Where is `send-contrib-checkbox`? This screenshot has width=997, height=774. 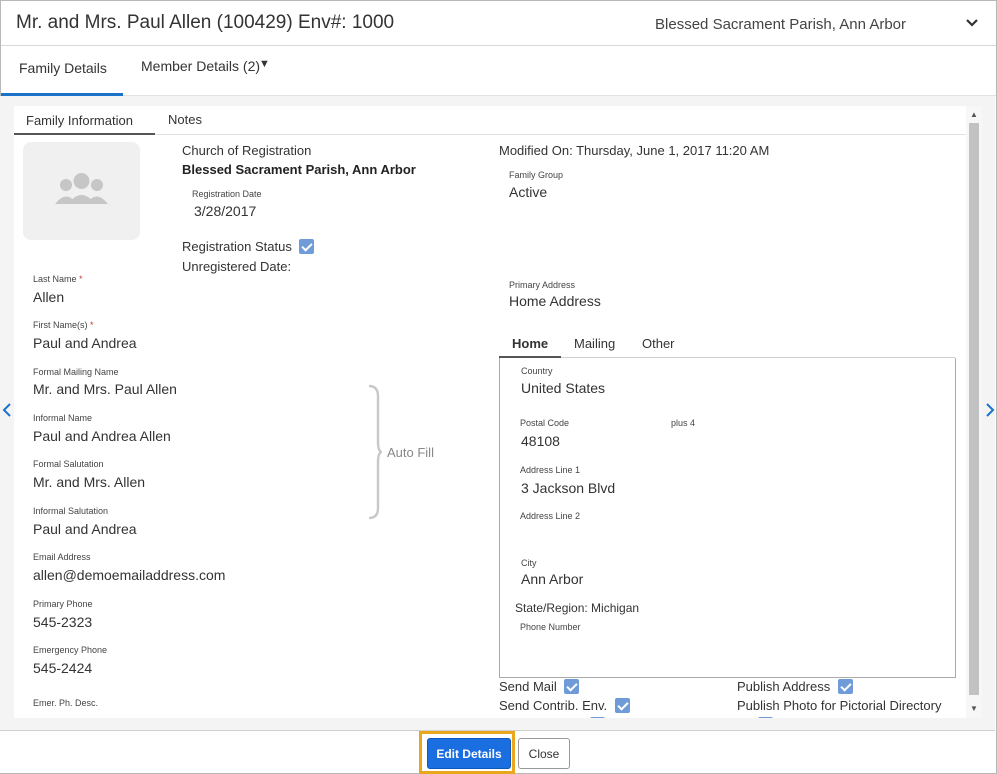
send-contrib-checkbox is located at coordinates (622, 705).